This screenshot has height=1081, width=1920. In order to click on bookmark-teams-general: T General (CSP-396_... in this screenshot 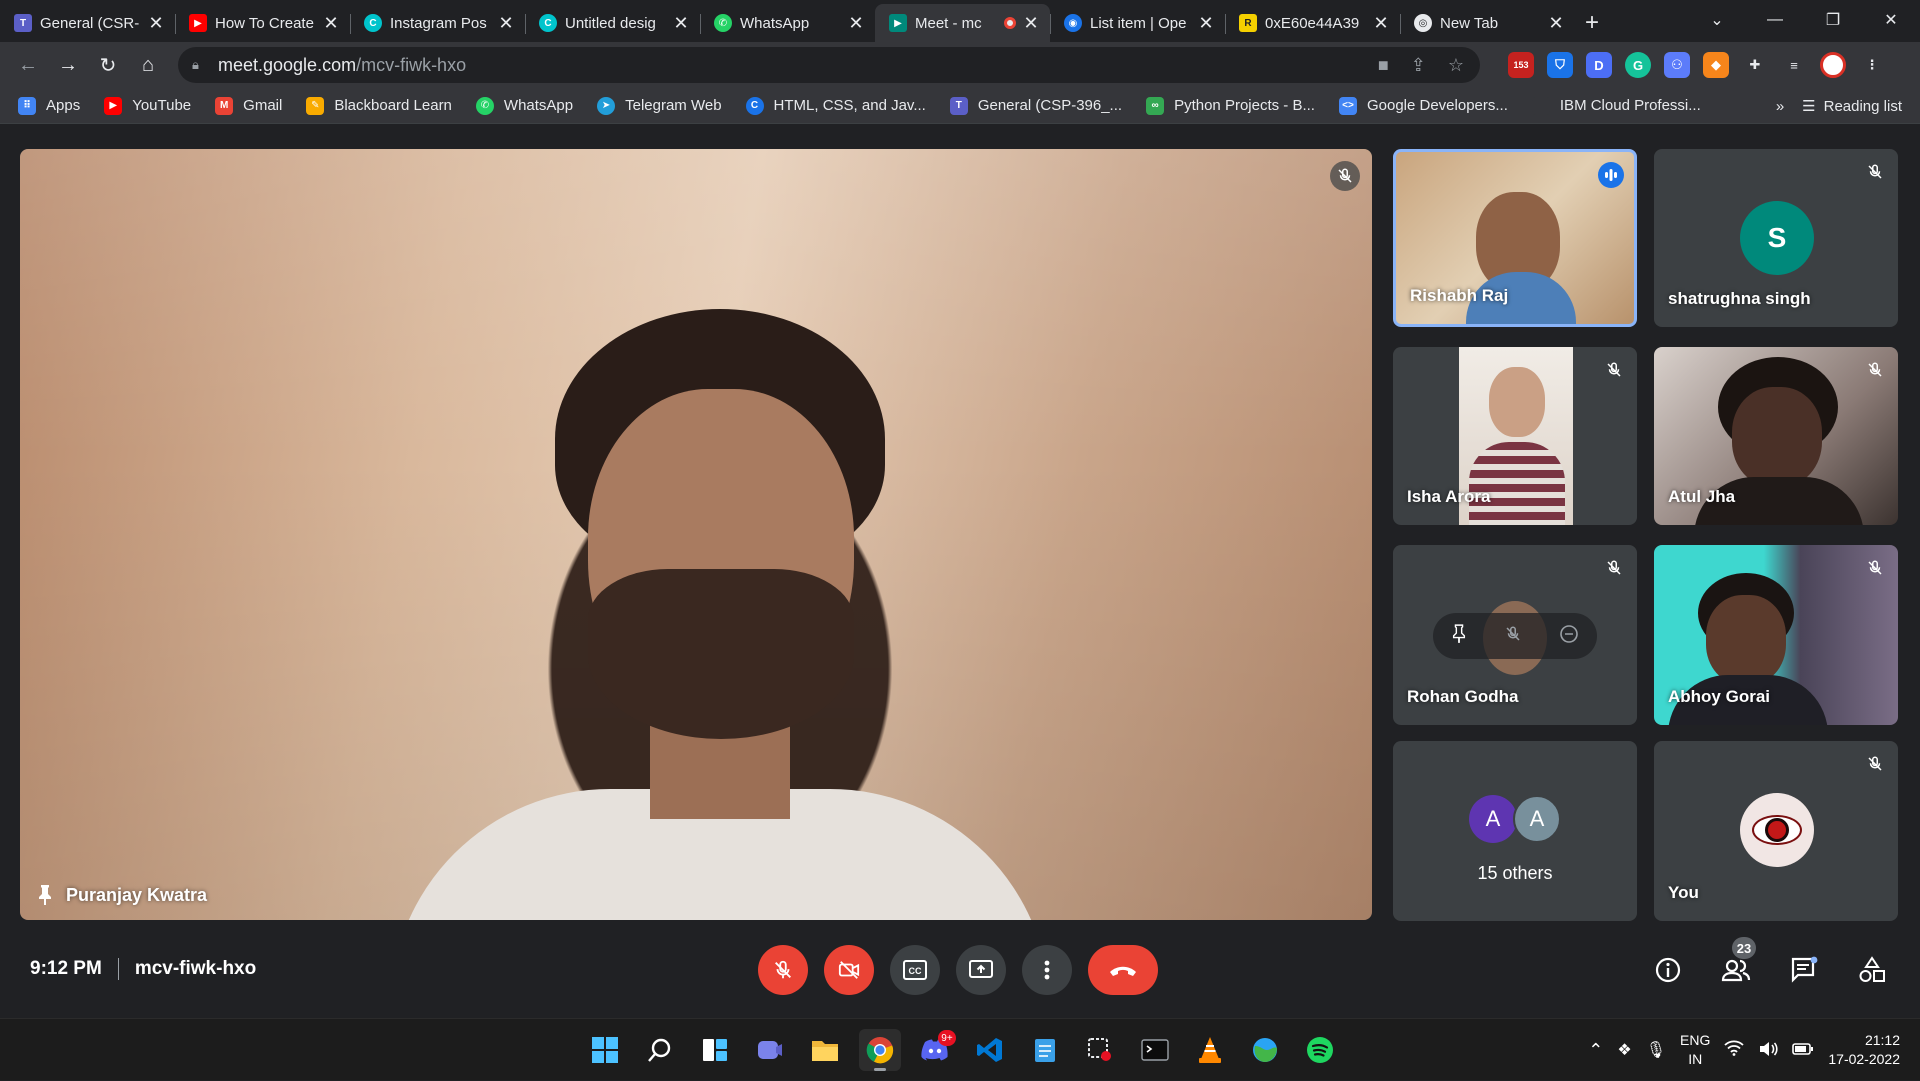, I will do `click(1035, 105)`.